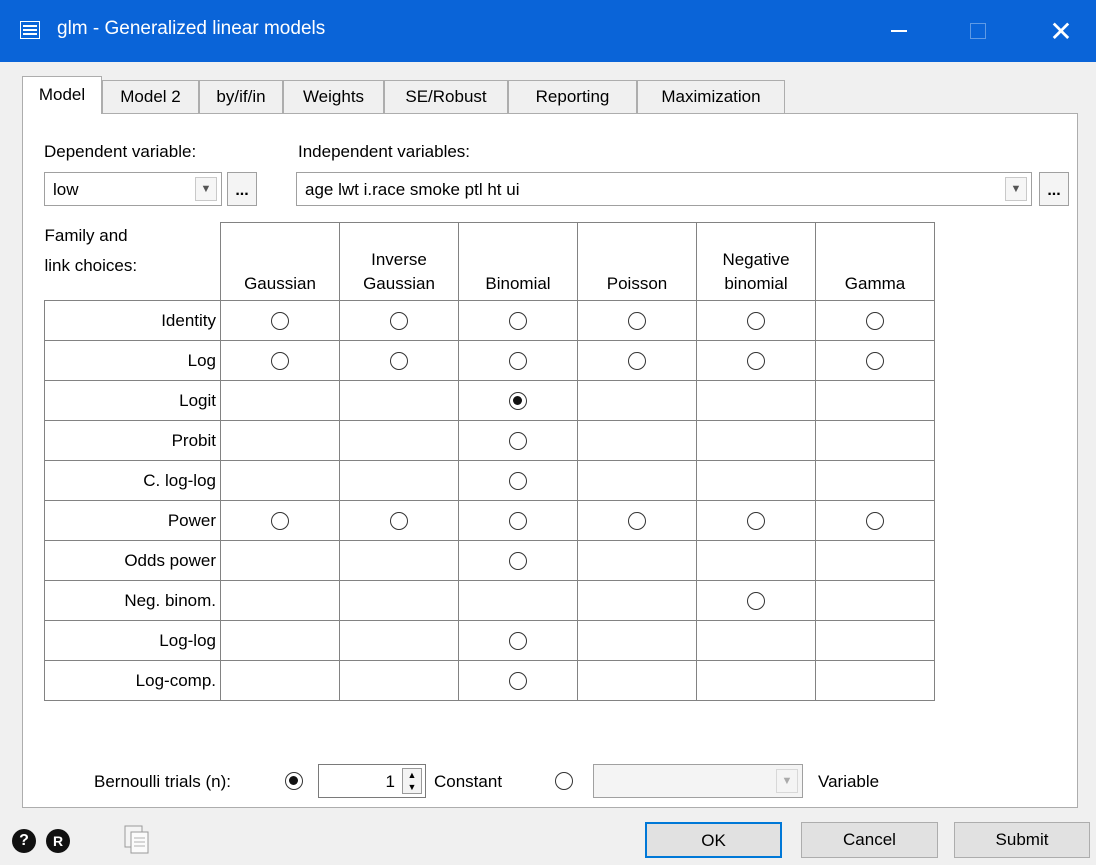  What do you see at coordinates (849, 781) in the screenshot?
I see `variable-label: Variable` at bounding box center [849, 781].